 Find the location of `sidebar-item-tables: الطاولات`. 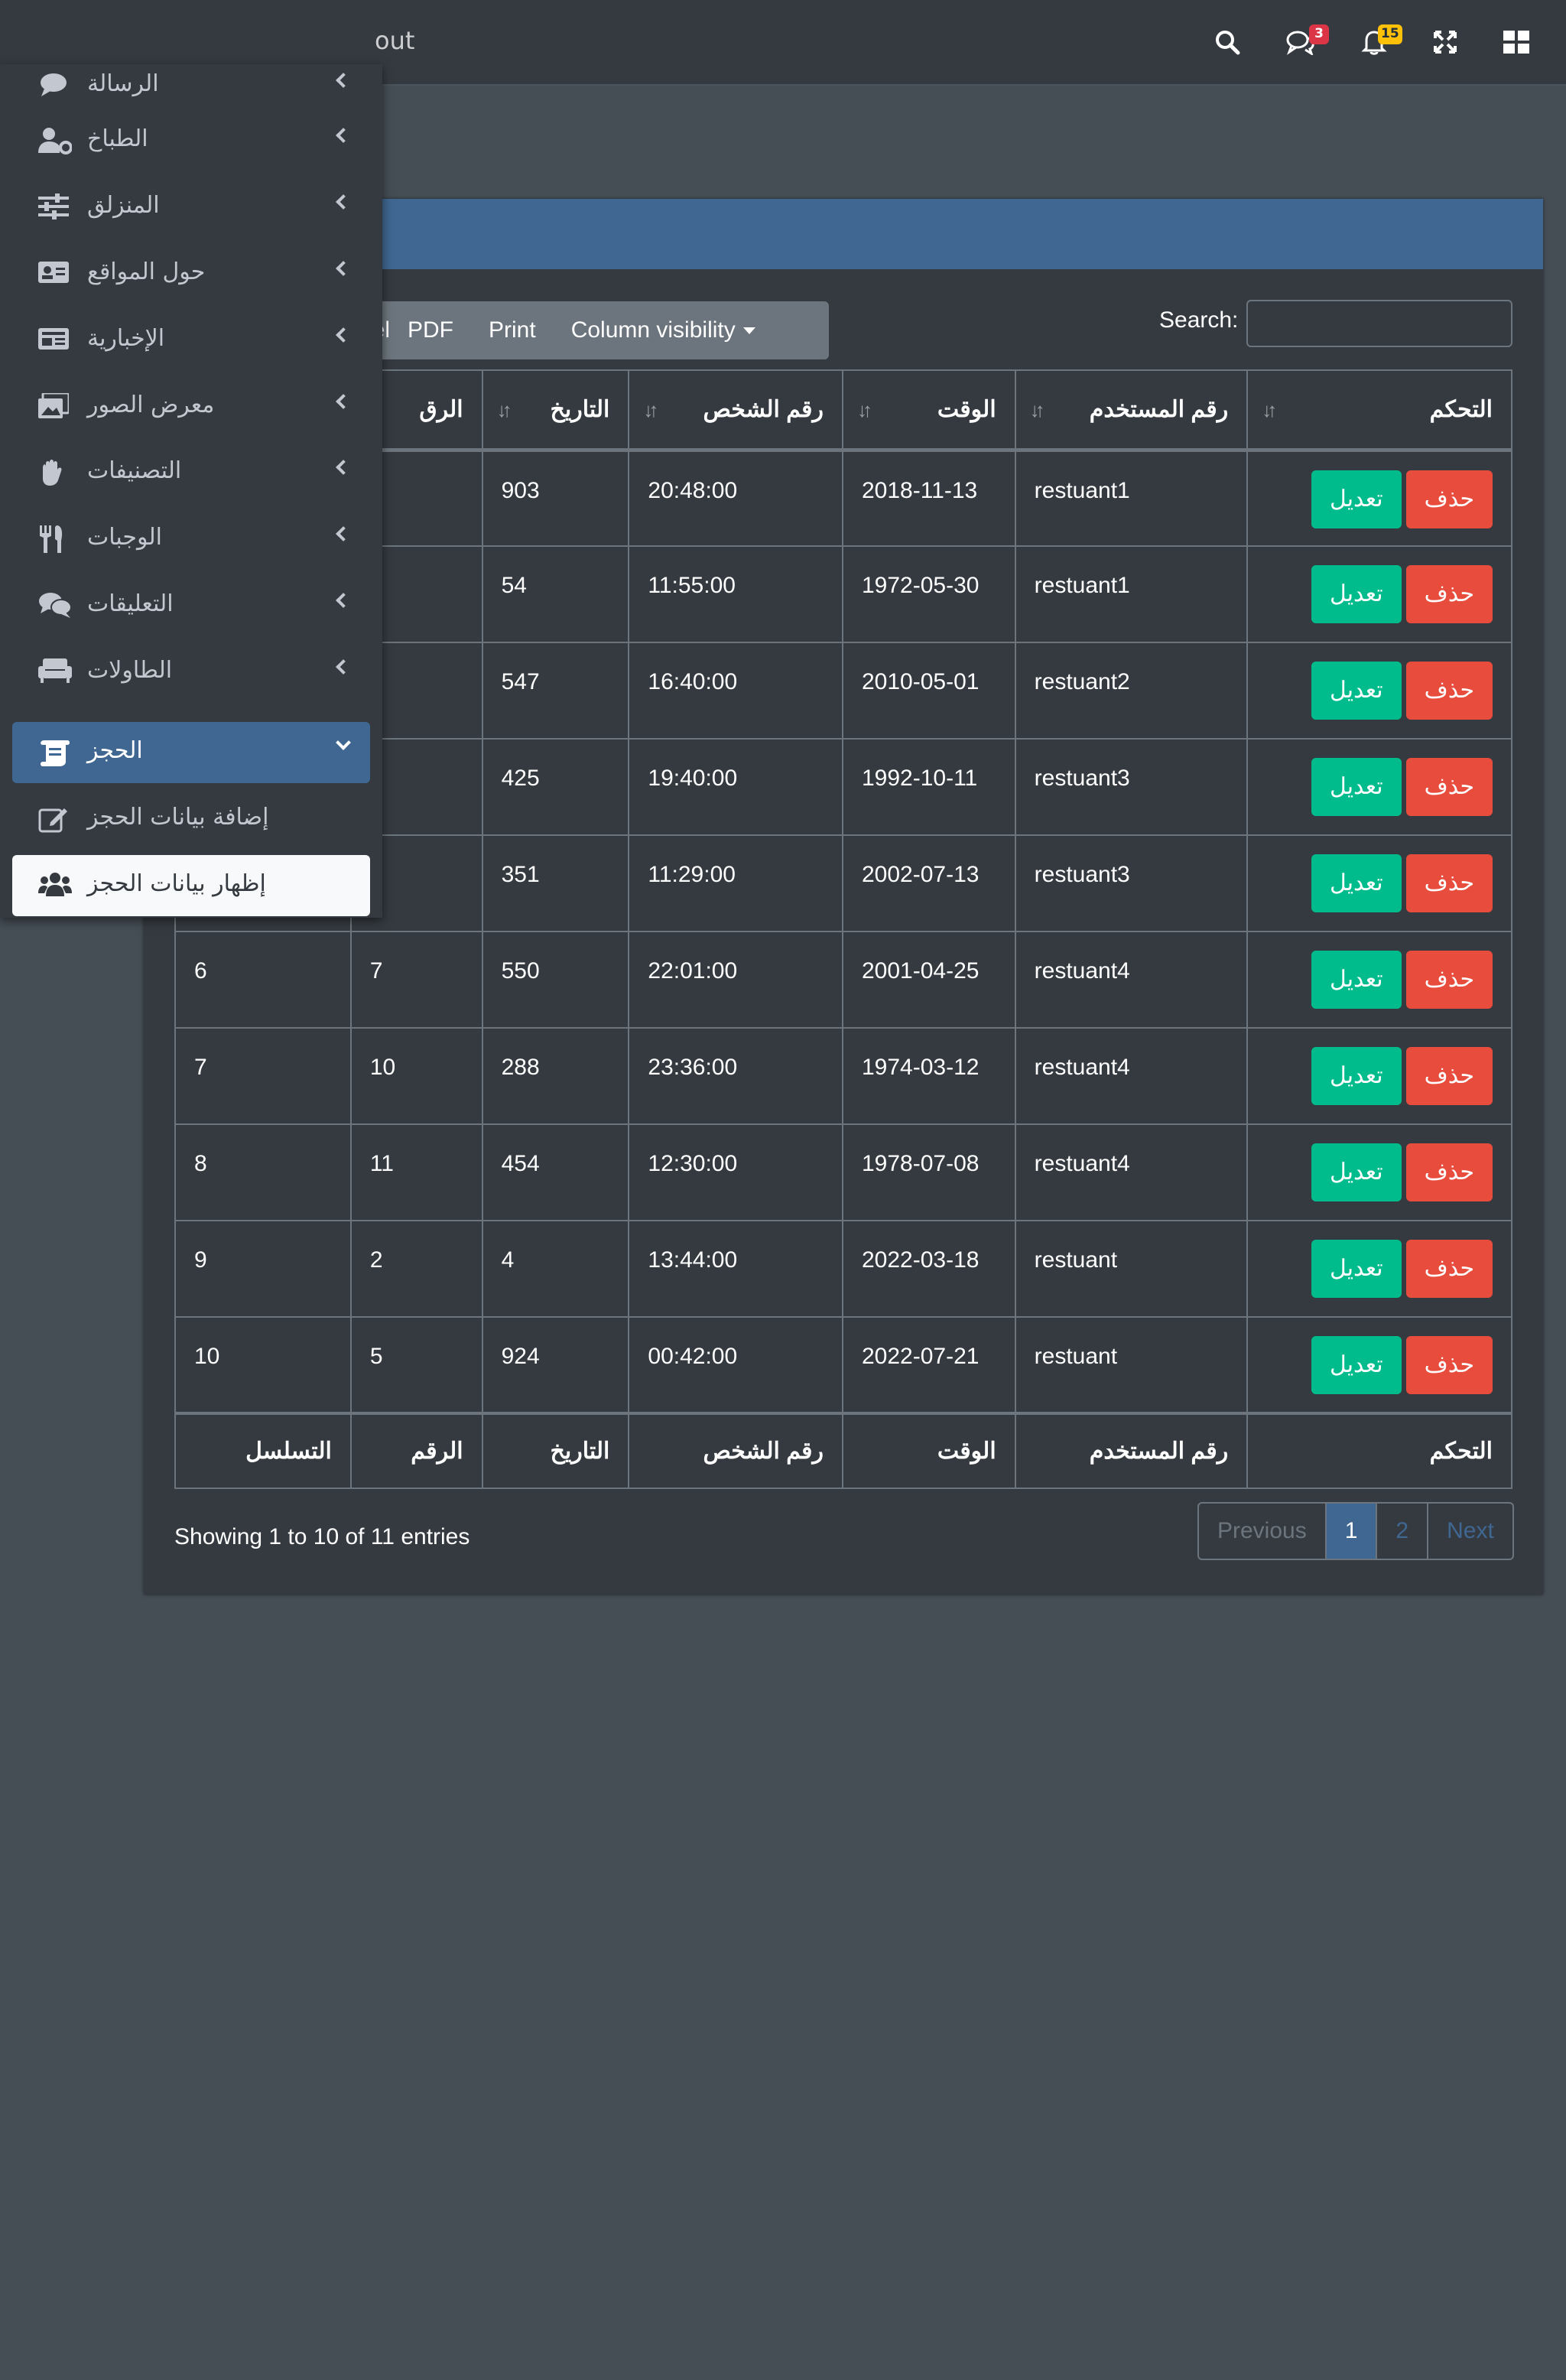

sidebar-item-tables: الطاولات is located at coordinates (191, 672).